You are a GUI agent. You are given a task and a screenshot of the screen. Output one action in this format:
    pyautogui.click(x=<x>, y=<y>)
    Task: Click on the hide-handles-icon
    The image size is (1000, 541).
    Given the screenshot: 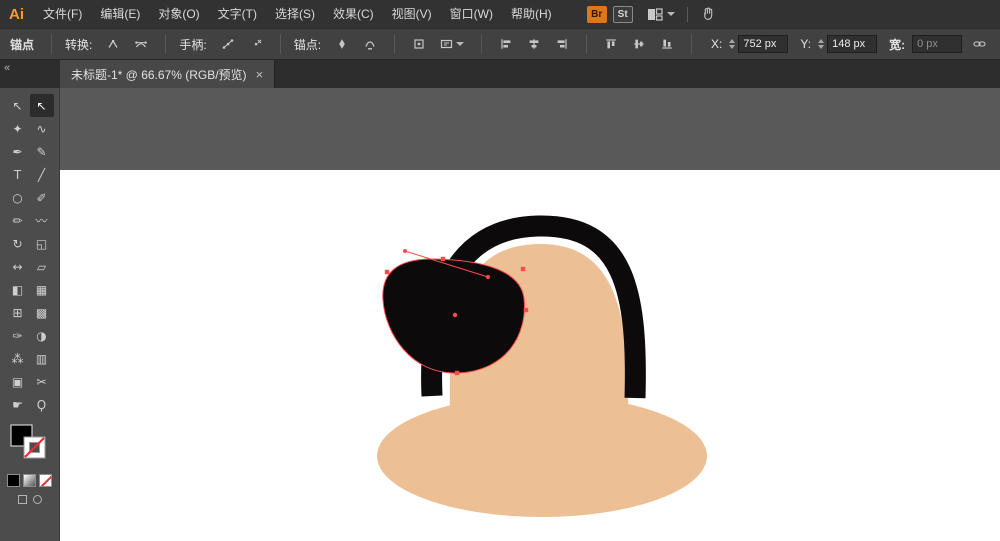 What is the action you would take?
    pyautogui.click(x=258, y=42)
    